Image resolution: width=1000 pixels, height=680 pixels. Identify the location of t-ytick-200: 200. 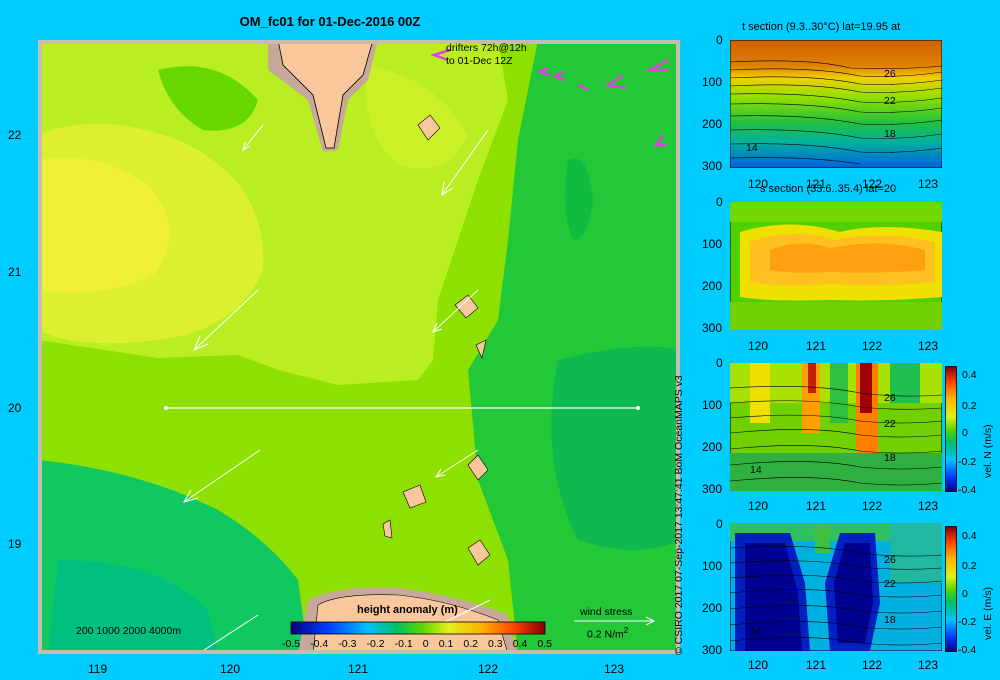
(712, 124).